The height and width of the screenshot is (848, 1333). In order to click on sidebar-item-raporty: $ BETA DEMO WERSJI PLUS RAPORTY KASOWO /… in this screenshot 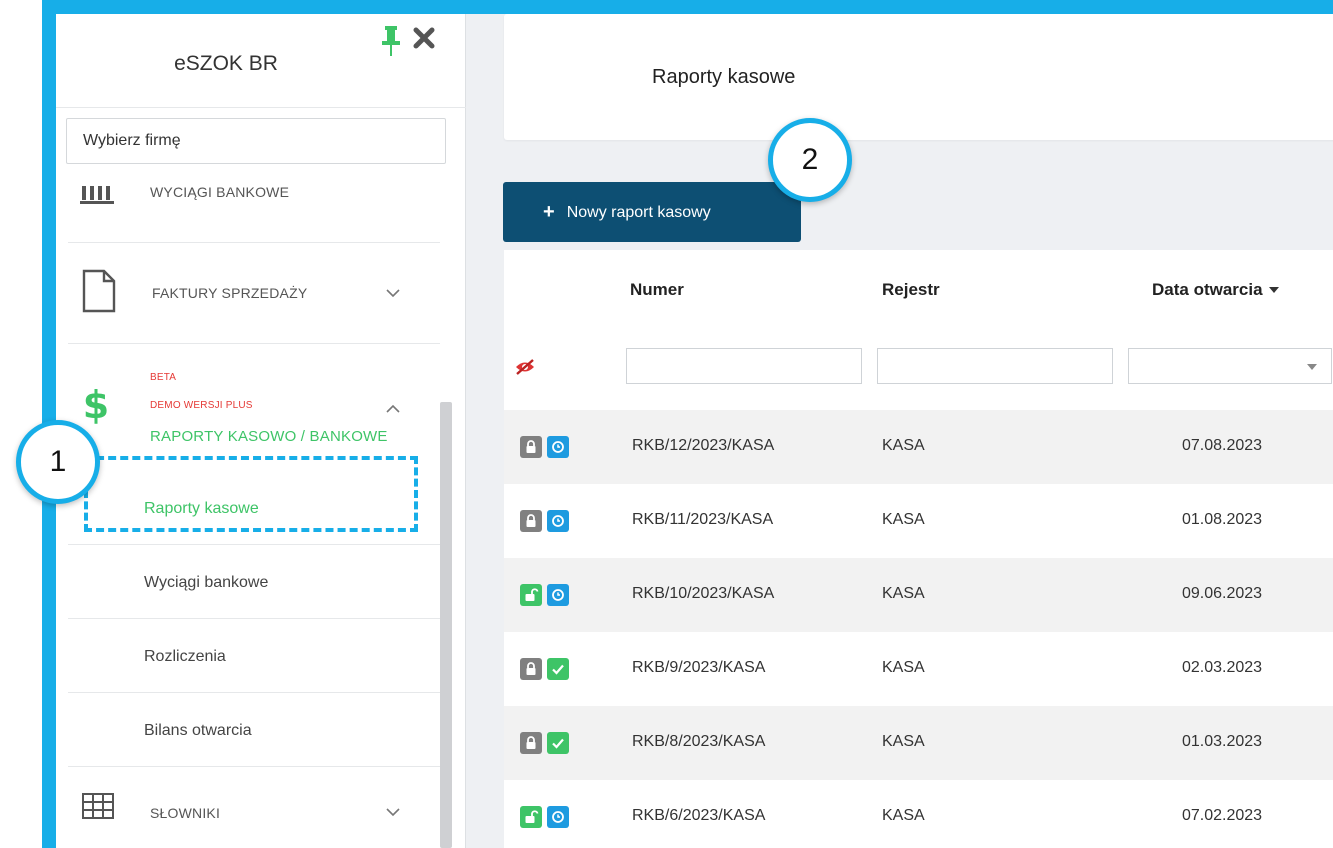, I will do `click(248, 409)`.